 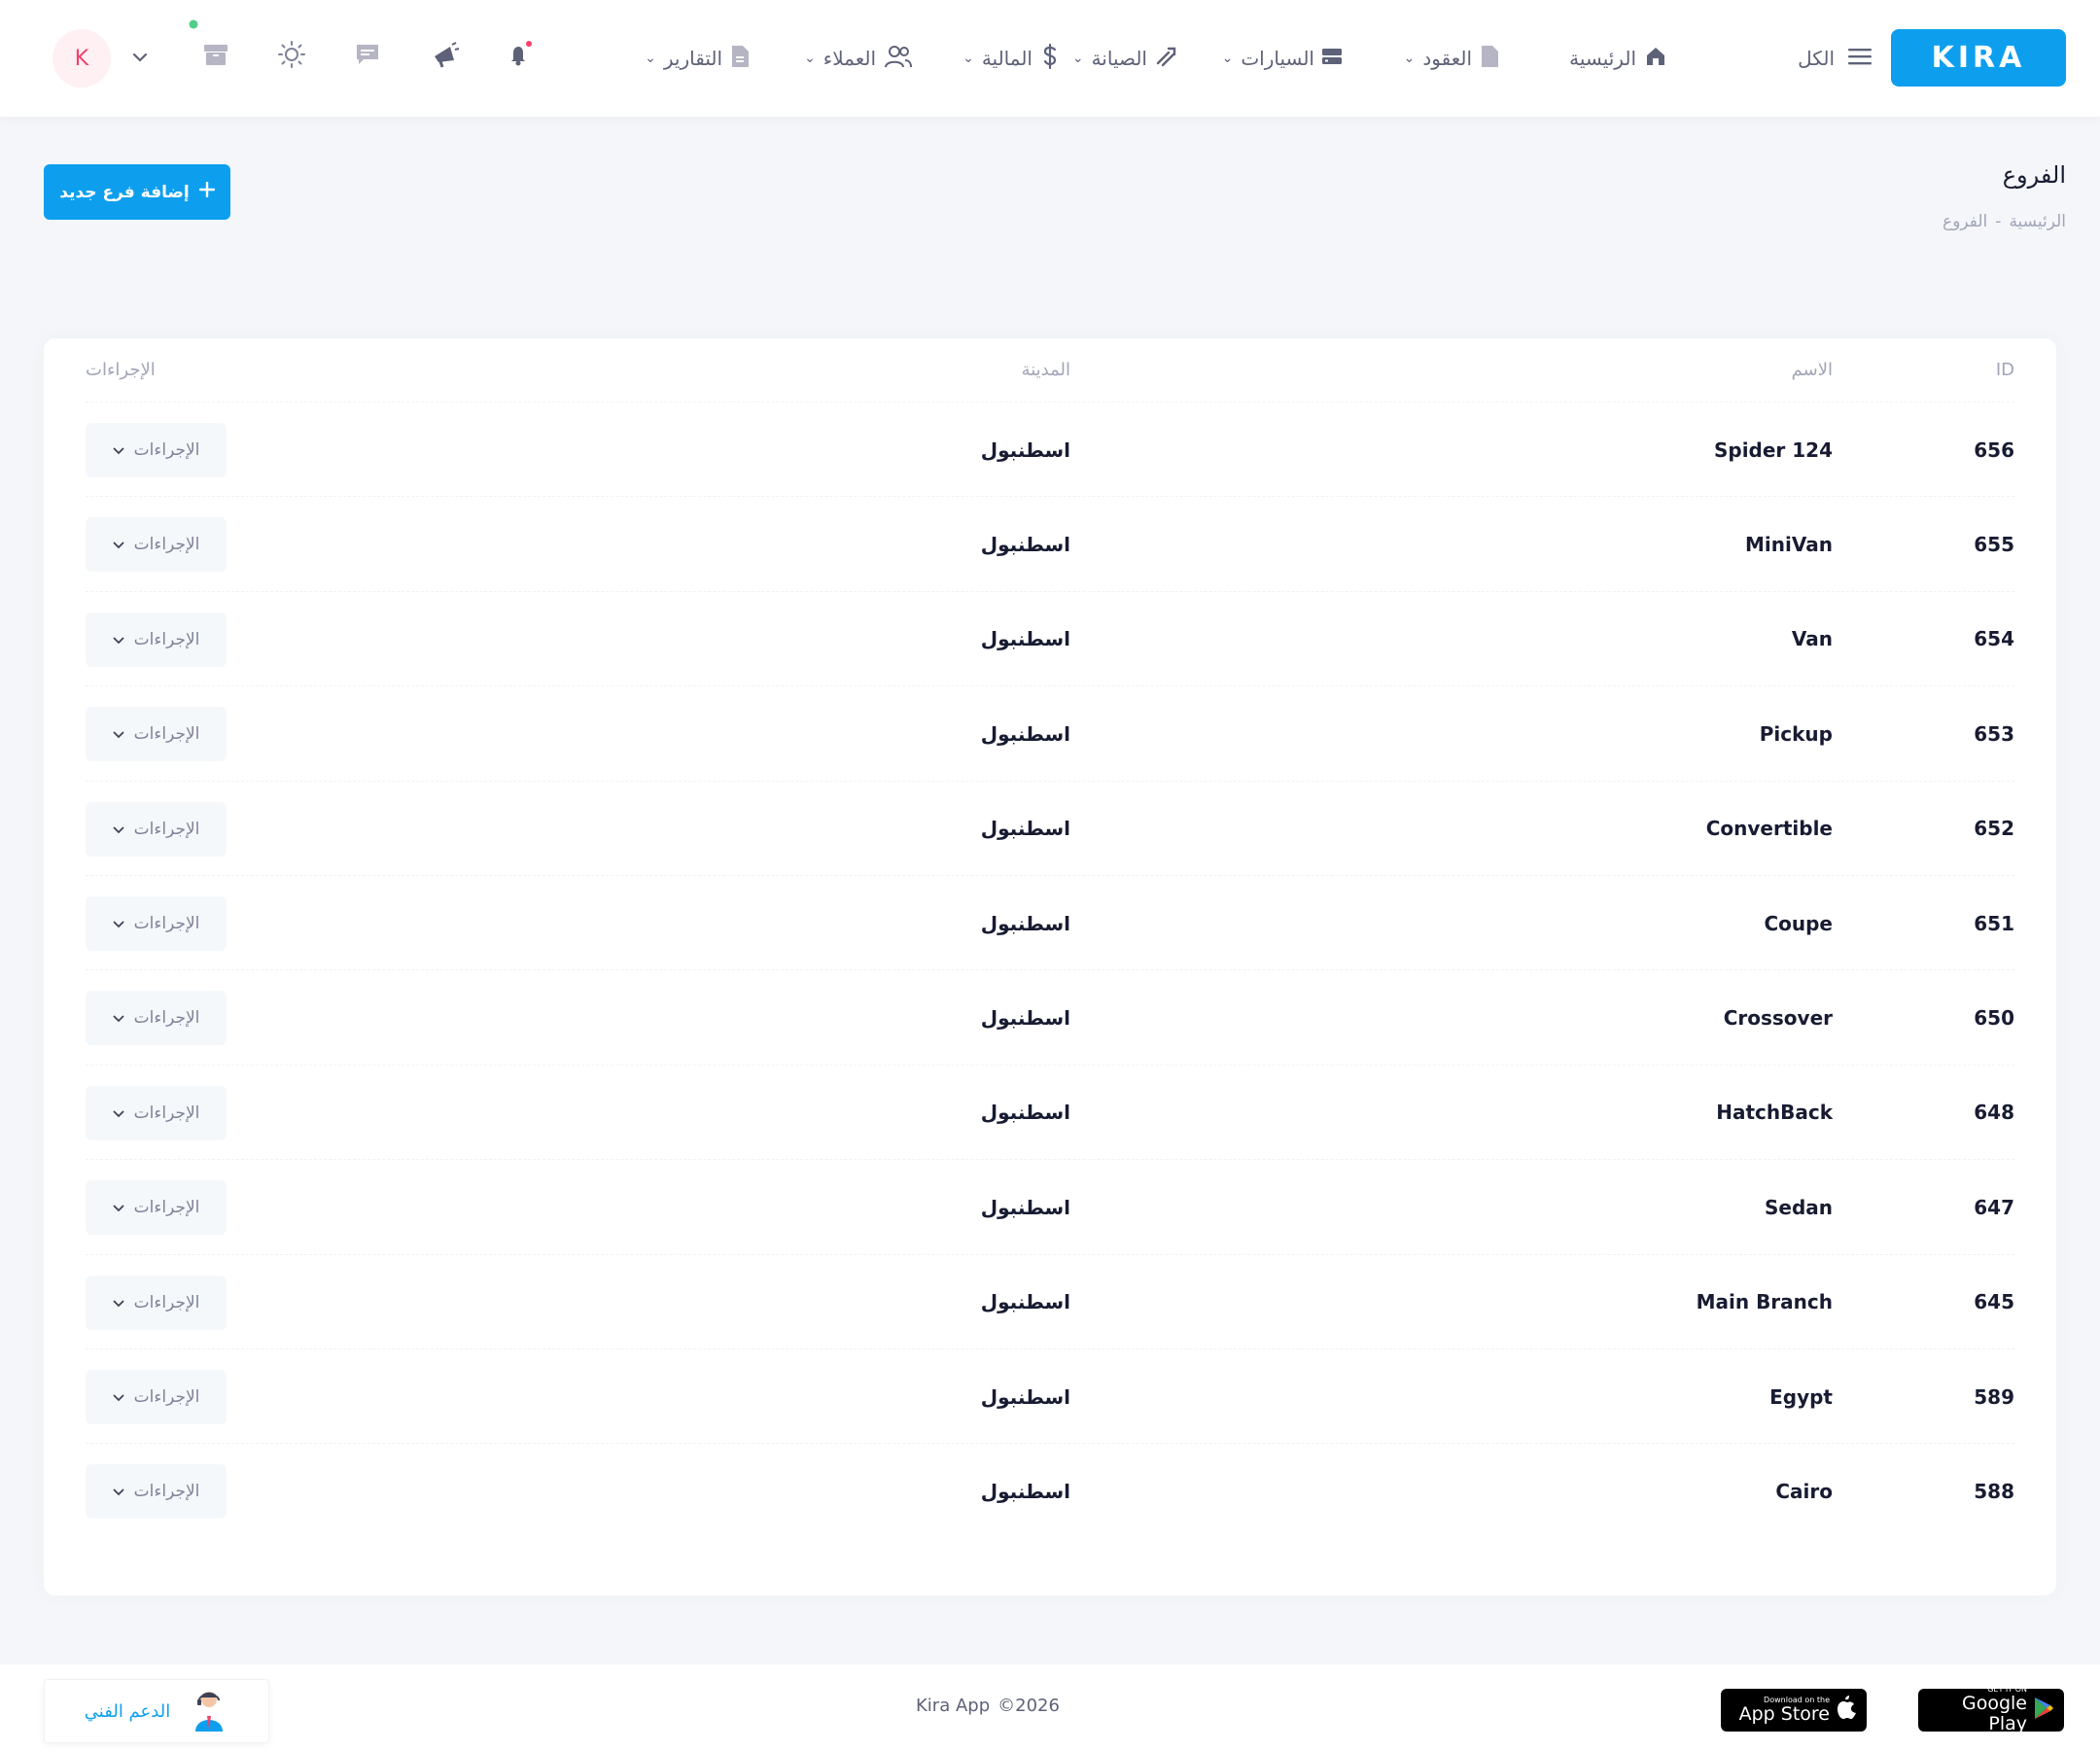 What do you see at coordinates (1006, 58) in the screenshot?
I see `nav-finance-label: المالية` at bounding box center [1006, 58].